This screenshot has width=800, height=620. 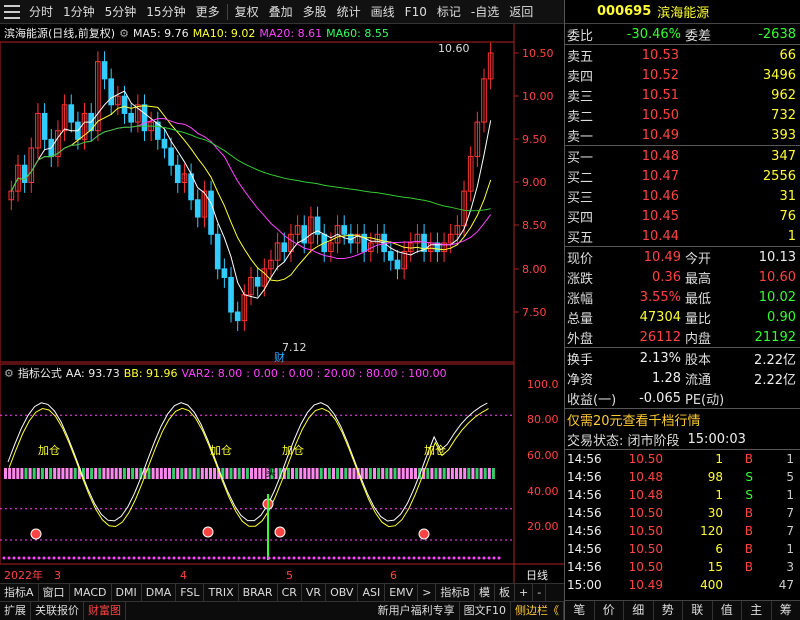 What do you see at coordinates (293, 450) in the screenshot?
I see `add-position-label: 加仓` at bounding box center [293, 450].